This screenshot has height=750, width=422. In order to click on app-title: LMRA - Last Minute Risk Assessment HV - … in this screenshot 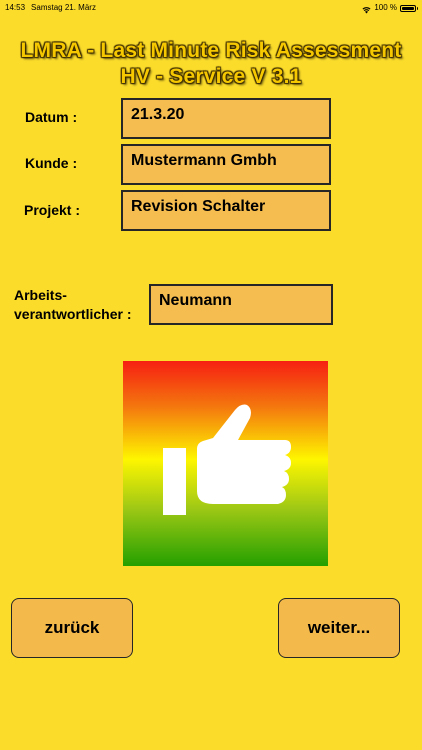, I will do `click(211, 64)`.